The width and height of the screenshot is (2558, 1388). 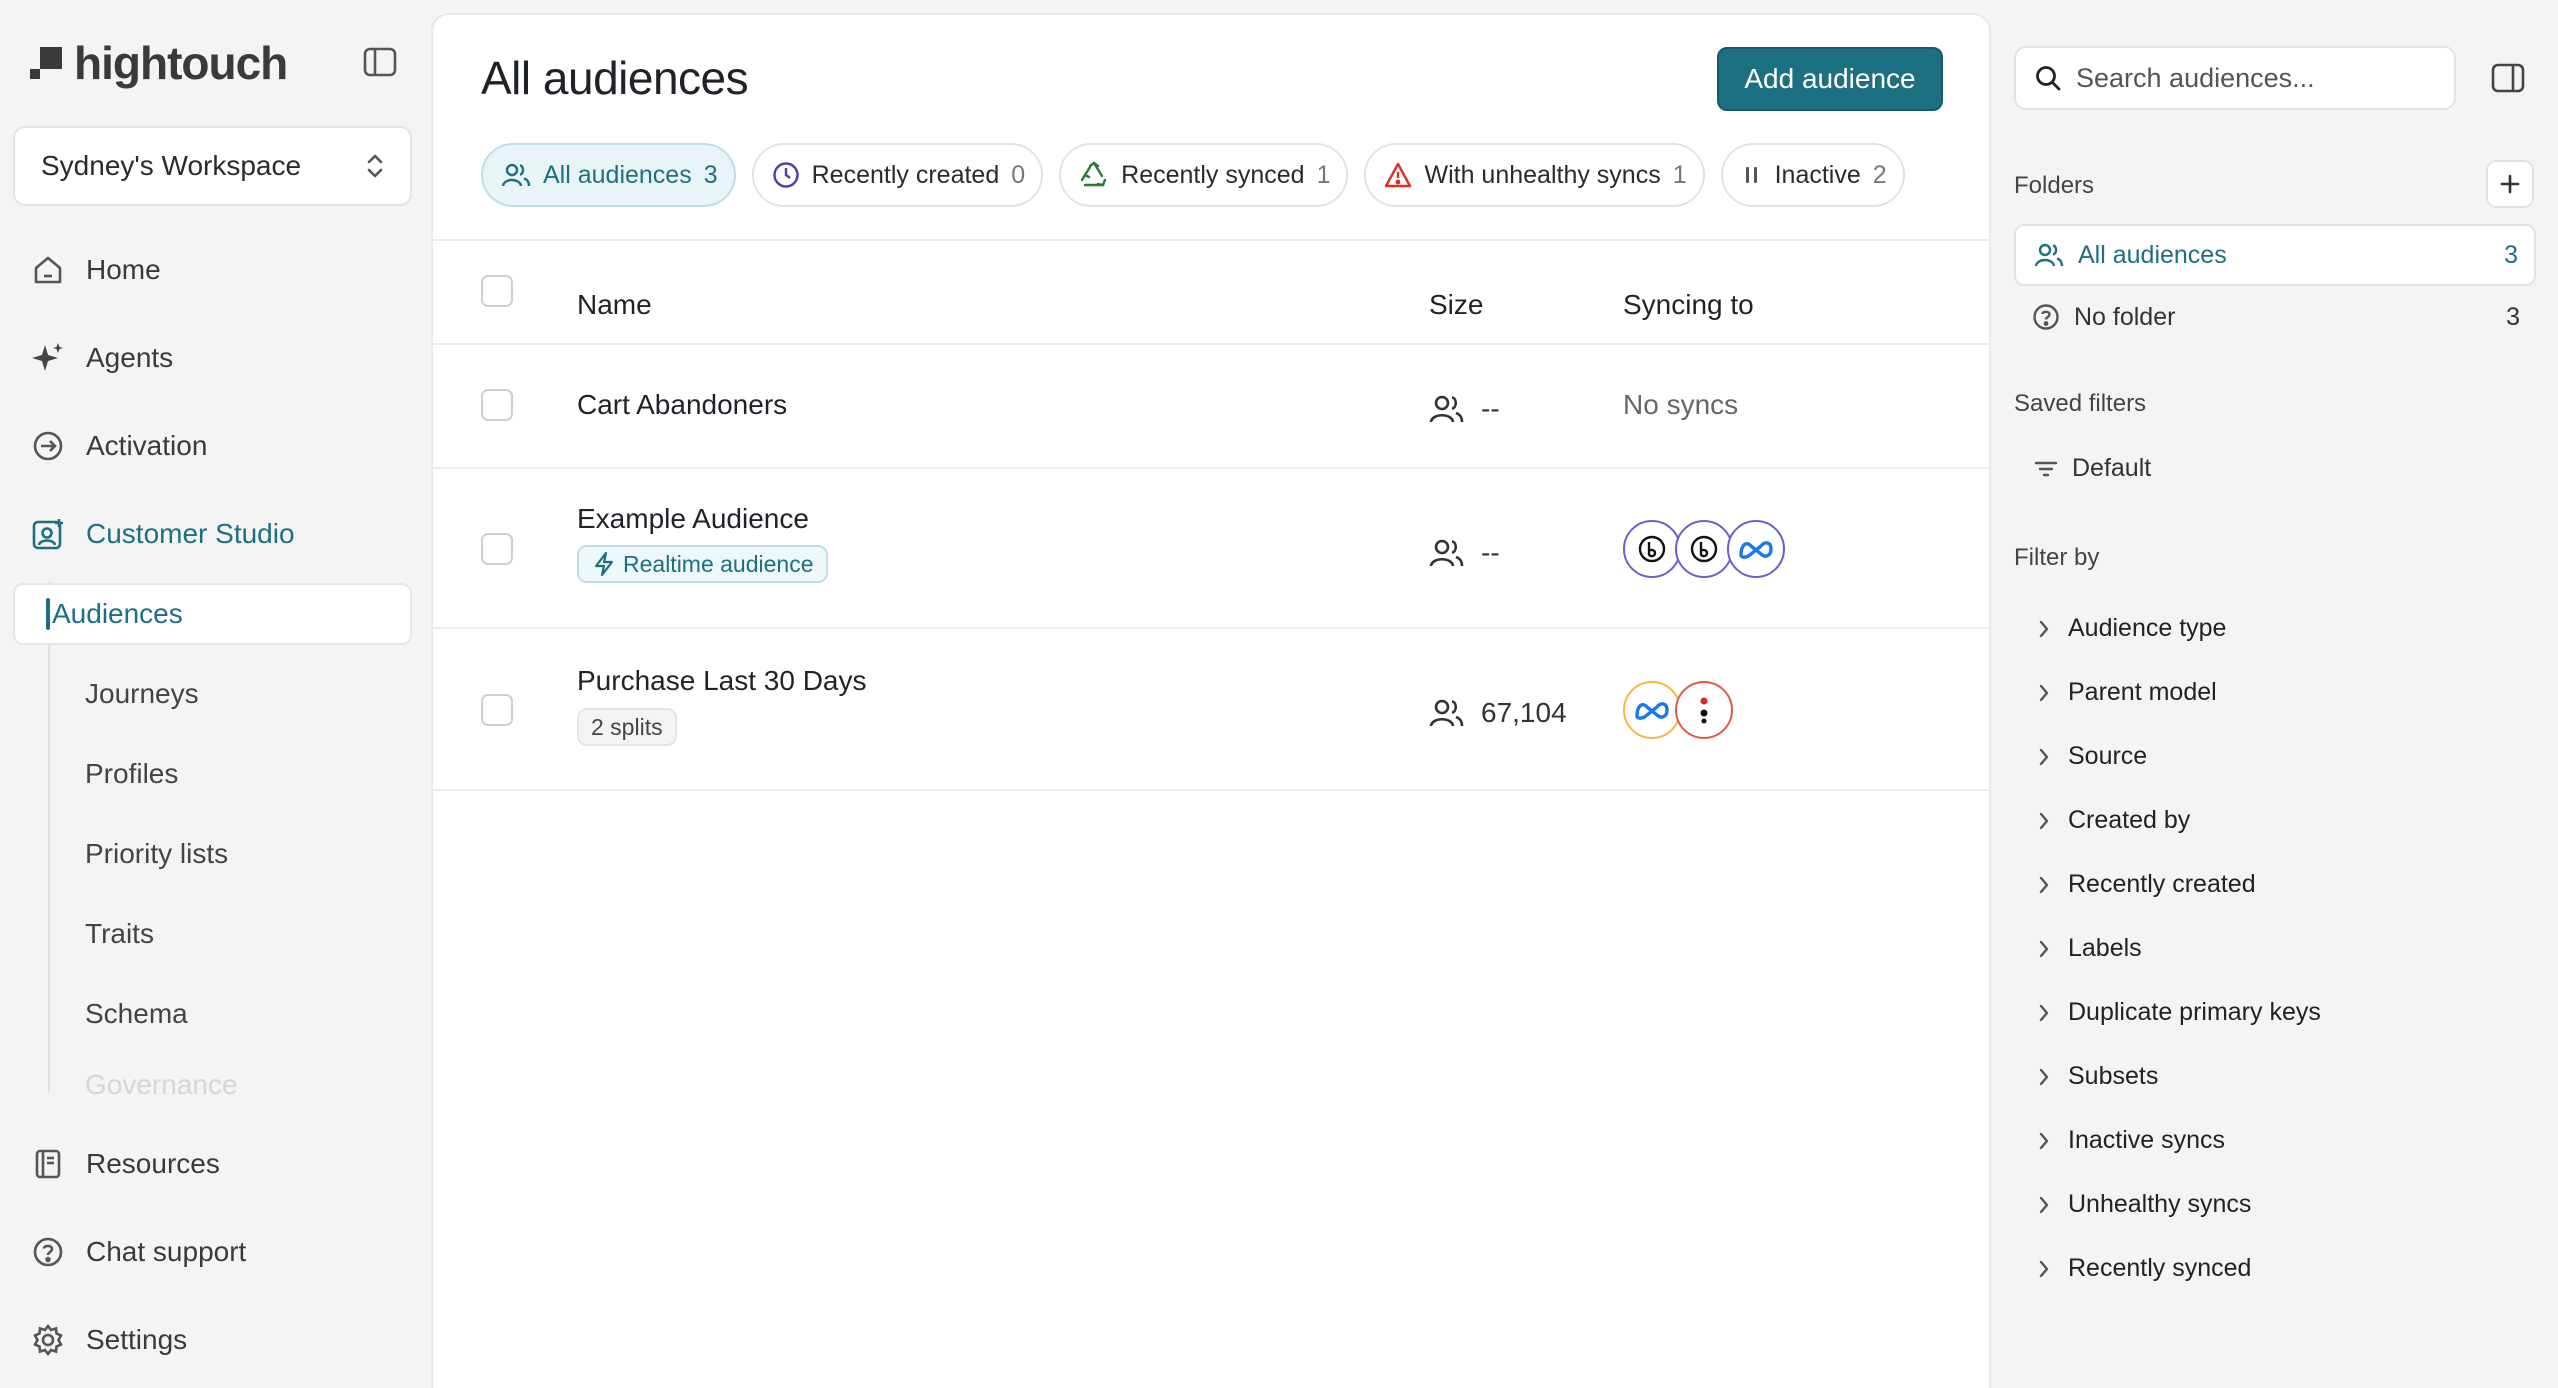 I want to click on subnav-audiences: Audiences, so click(x=117, y=614).